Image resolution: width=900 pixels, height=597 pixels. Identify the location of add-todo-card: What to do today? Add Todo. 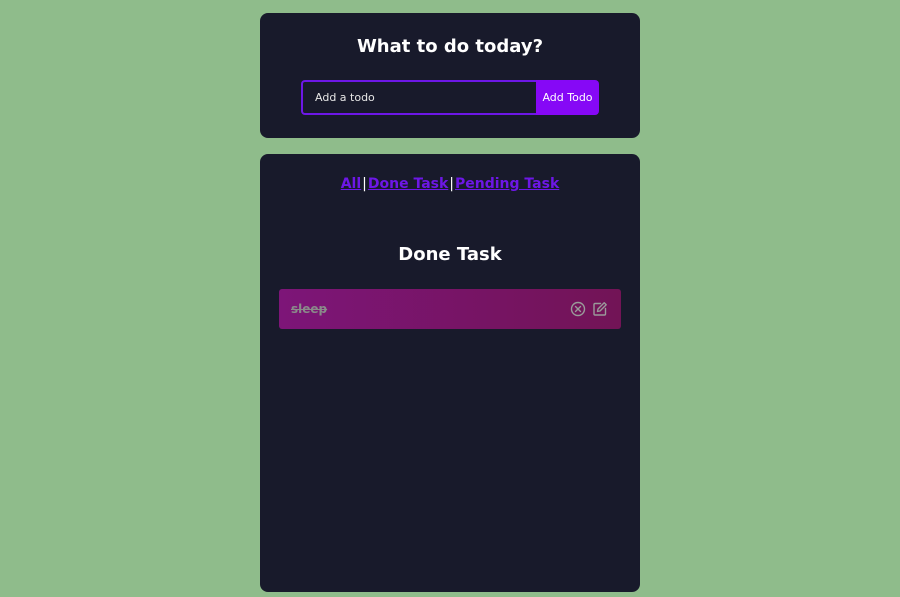
(450, 75).